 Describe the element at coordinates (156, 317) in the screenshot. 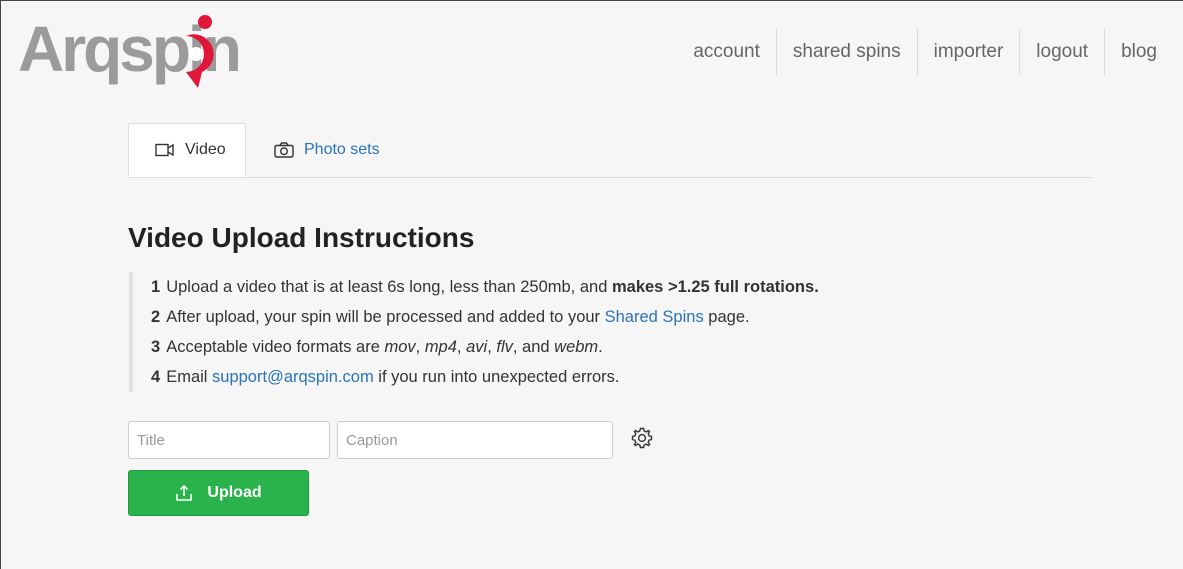

I see `item-number: 2` at that location.